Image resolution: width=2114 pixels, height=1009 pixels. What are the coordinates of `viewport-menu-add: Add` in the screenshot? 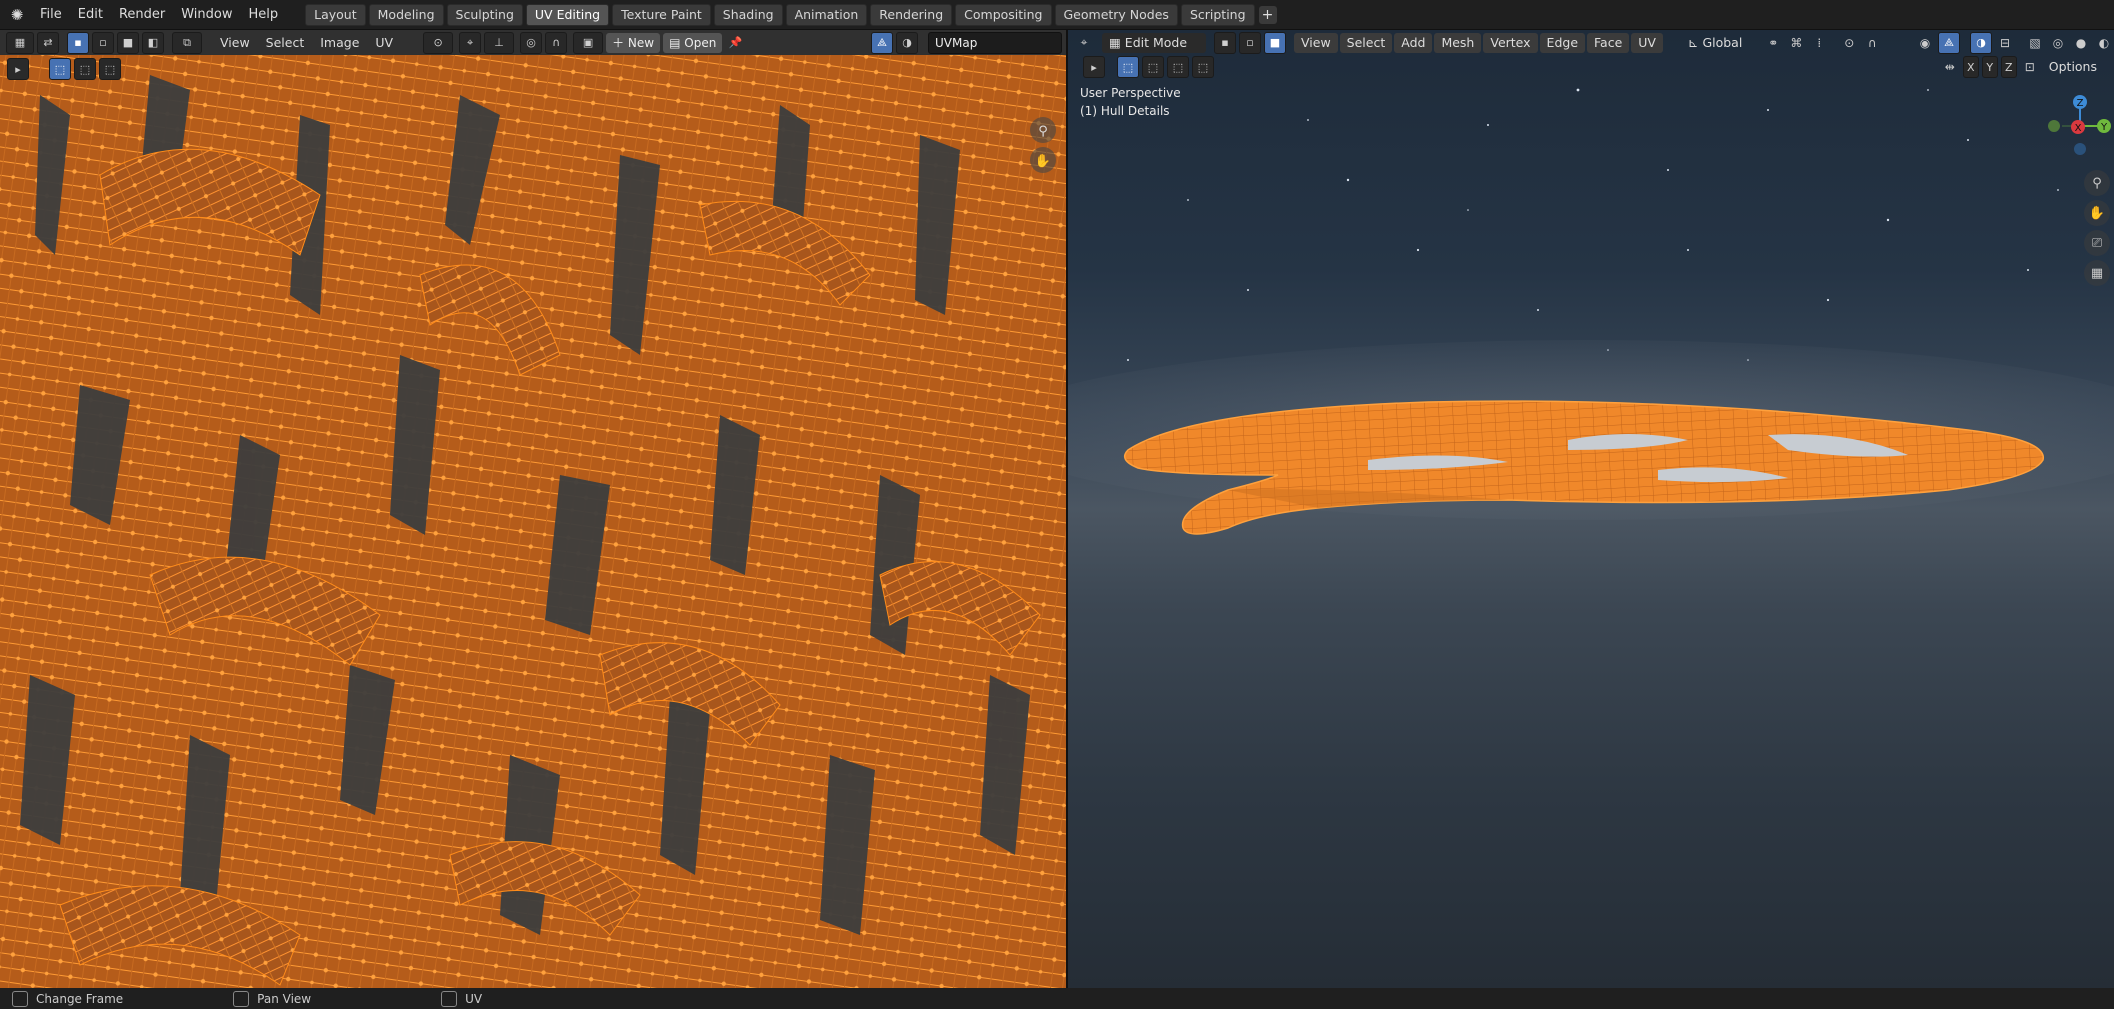 It's located at (1413, 42).